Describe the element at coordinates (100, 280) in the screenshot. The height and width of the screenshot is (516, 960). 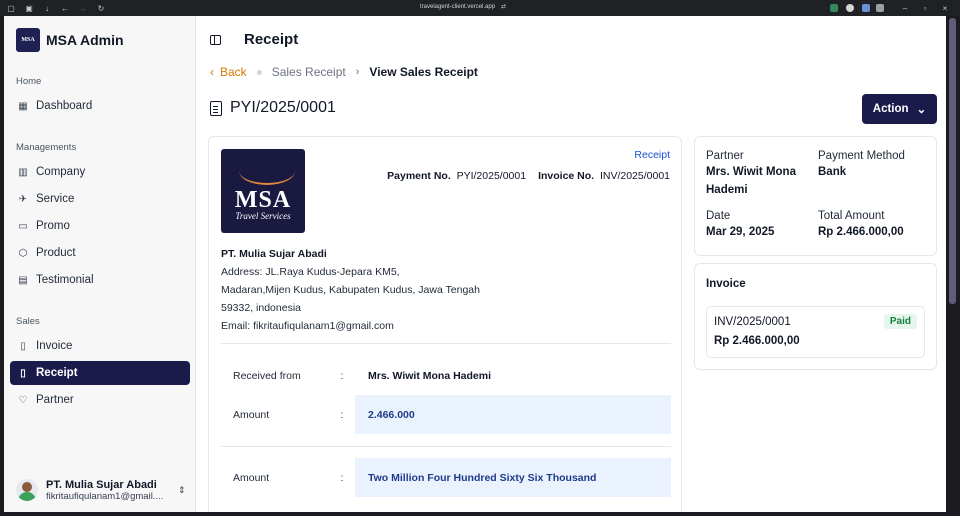
I see `sidebar-item-testimonial: ▤ Testimonial` at that location.